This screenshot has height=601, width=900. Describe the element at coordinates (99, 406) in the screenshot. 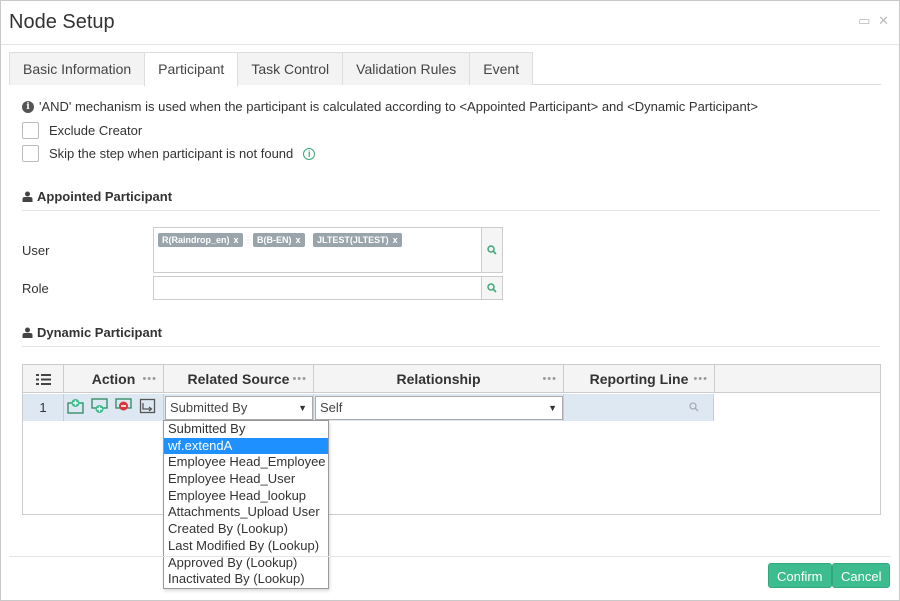

I see `add-below-icon` at that location.